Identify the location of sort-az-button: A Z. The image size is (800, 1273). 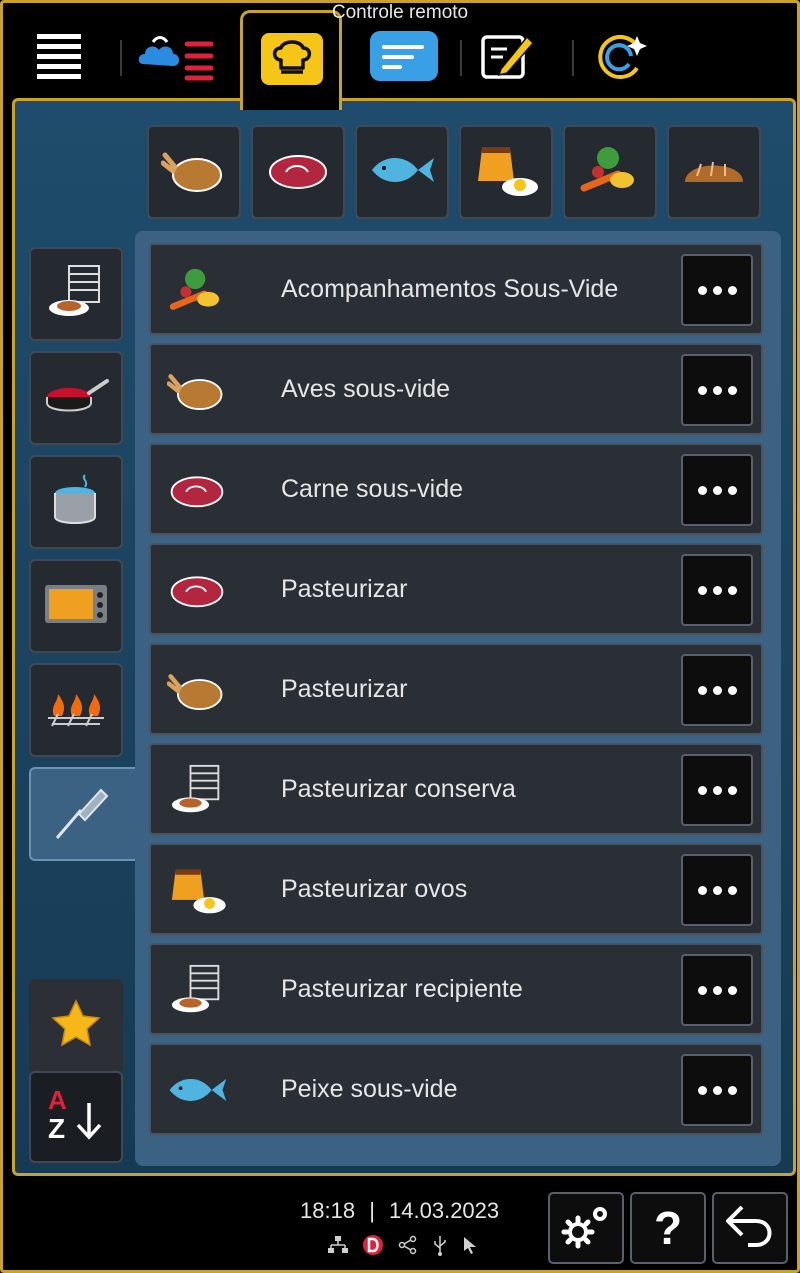
(76, 1117).